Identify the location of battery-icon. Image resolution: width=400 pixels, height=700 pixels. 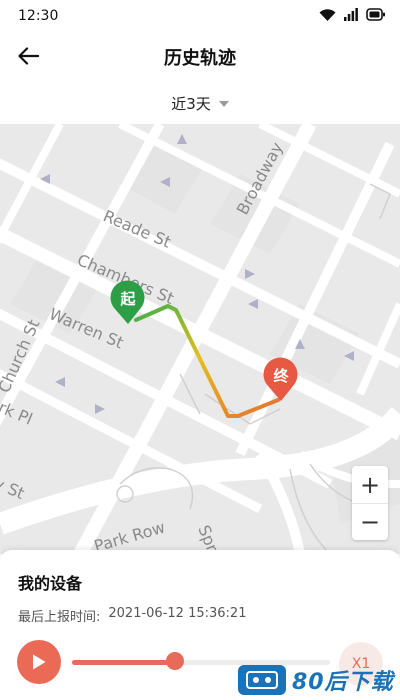
(375, 14).